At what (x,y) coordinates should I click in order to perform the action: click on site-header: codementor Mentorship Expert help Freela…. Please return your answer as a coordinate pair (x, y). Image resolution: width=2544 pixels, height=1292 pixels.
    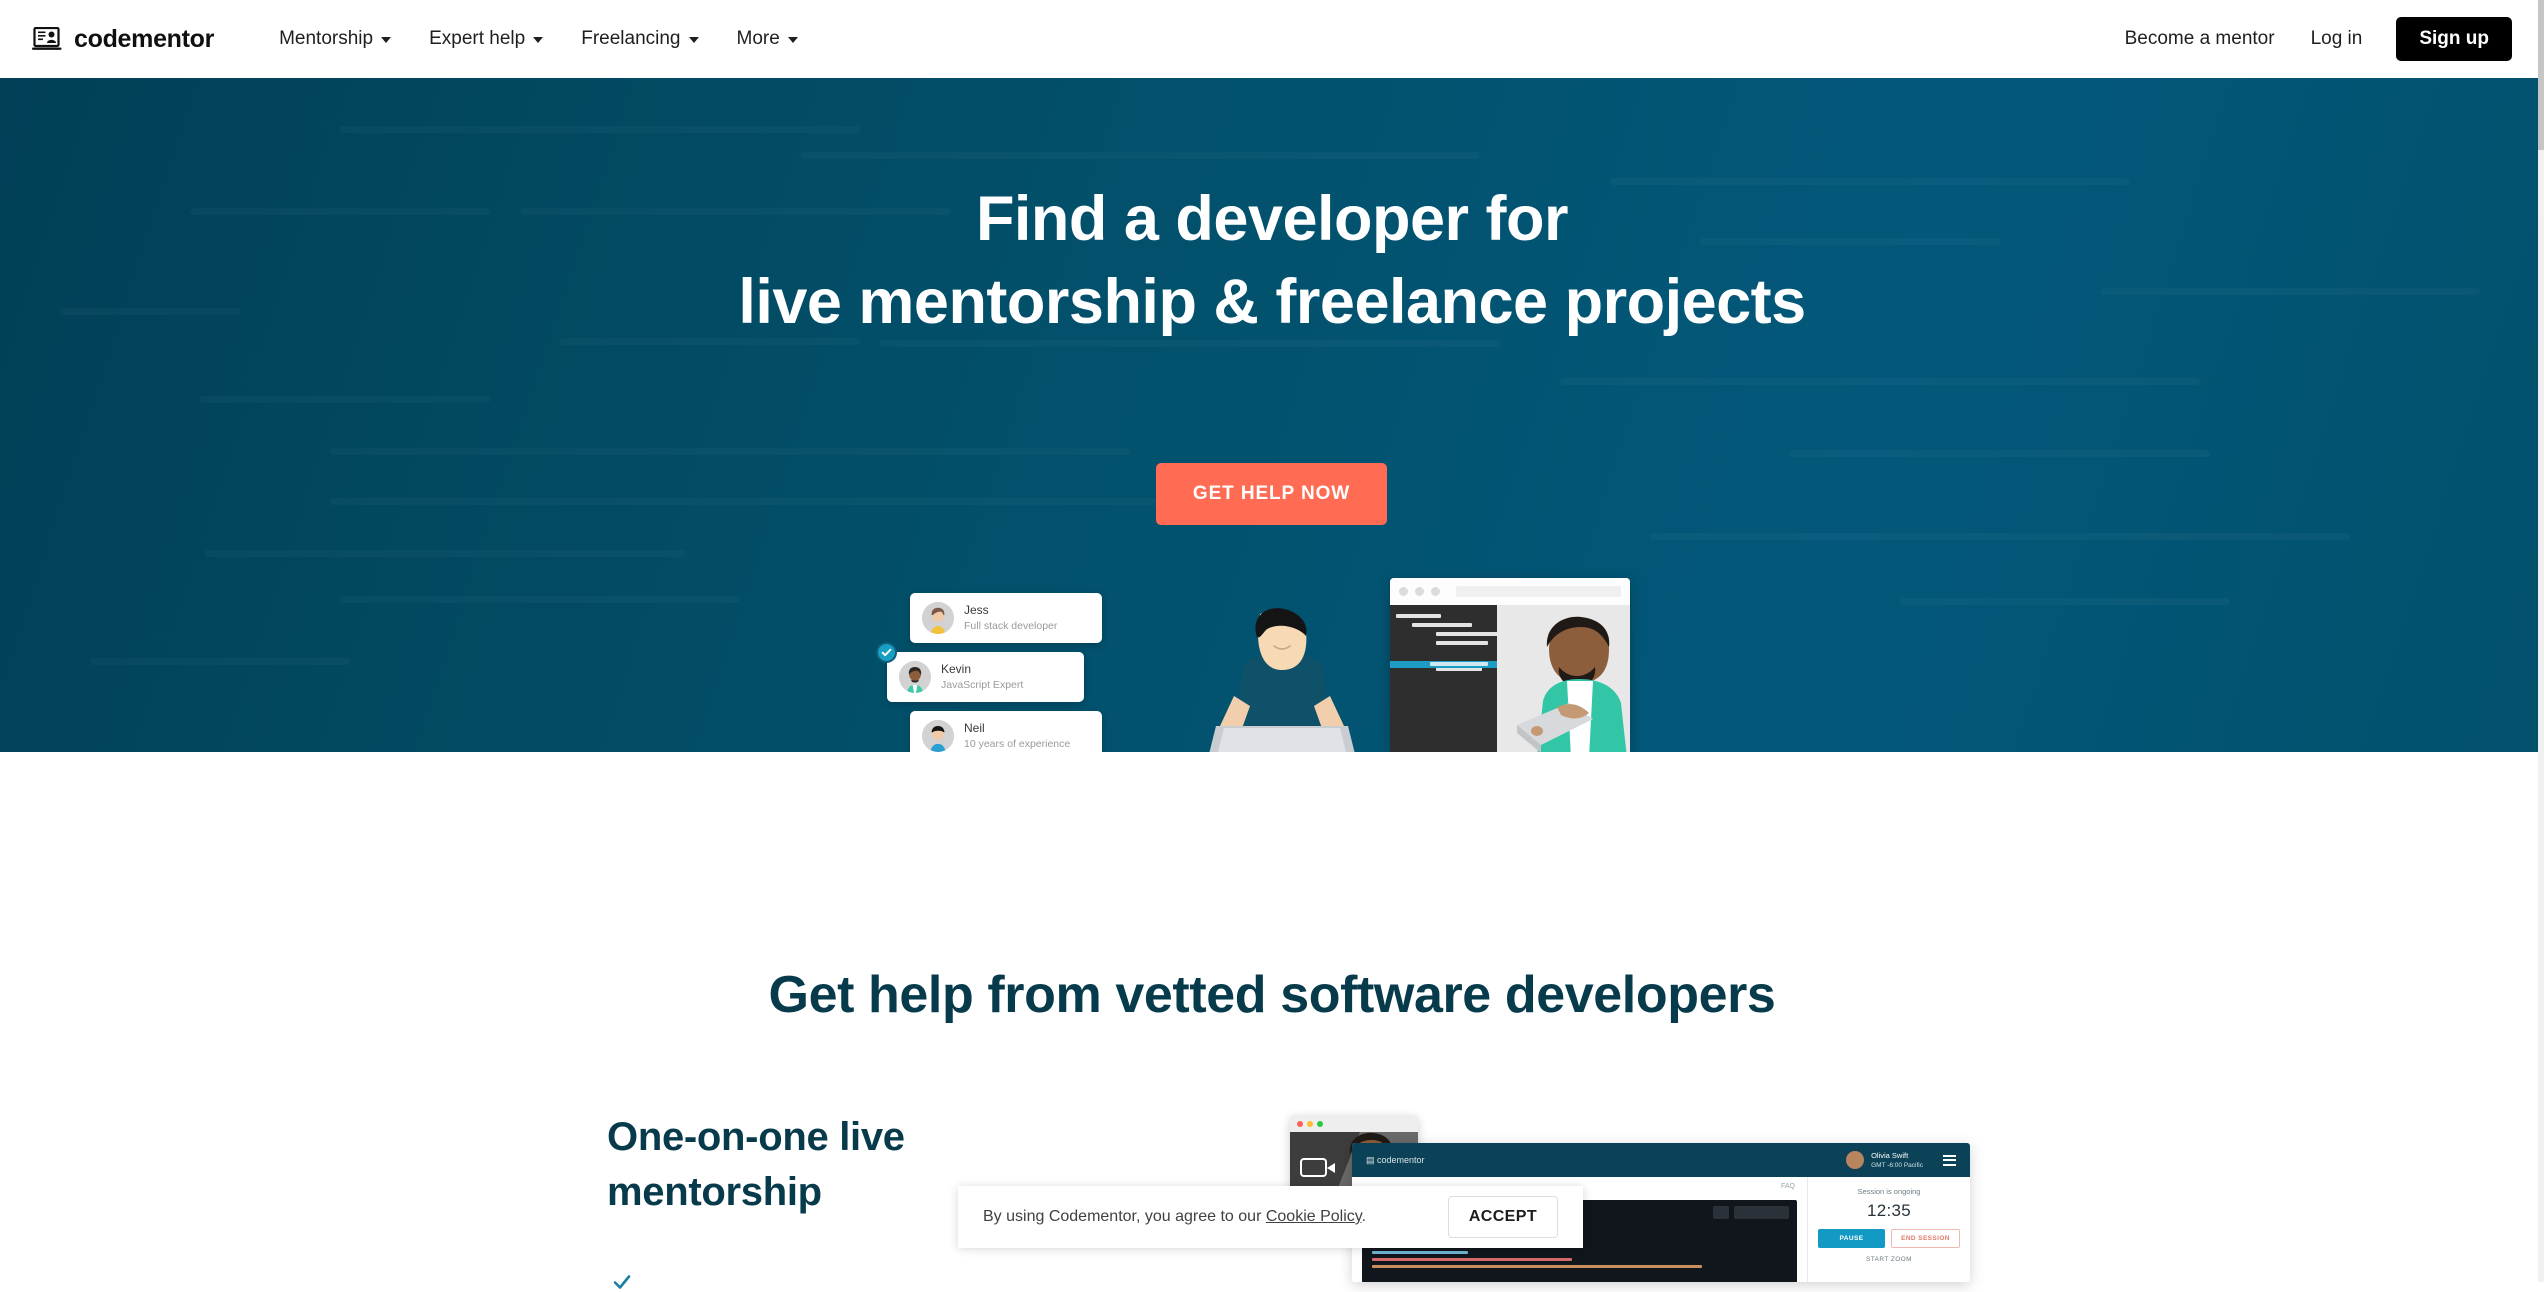
    Looking at the image, I should click on (1272, 39).